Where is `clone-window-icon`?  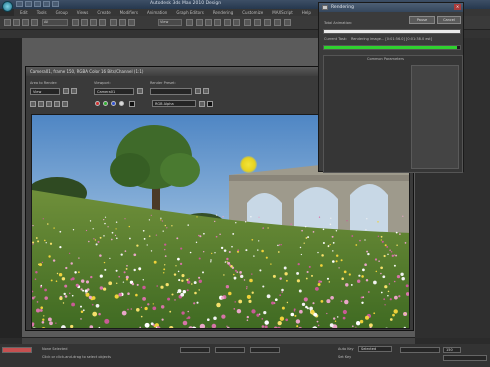 clone-window-icon is located at coordinates (49, 104).